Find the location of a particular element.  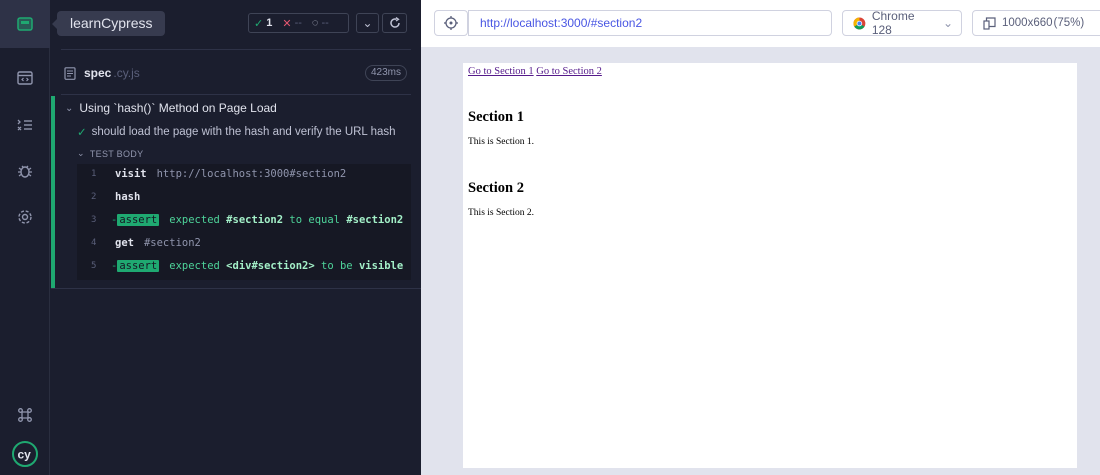

nav-test-list is located at coordinates (25, 125).